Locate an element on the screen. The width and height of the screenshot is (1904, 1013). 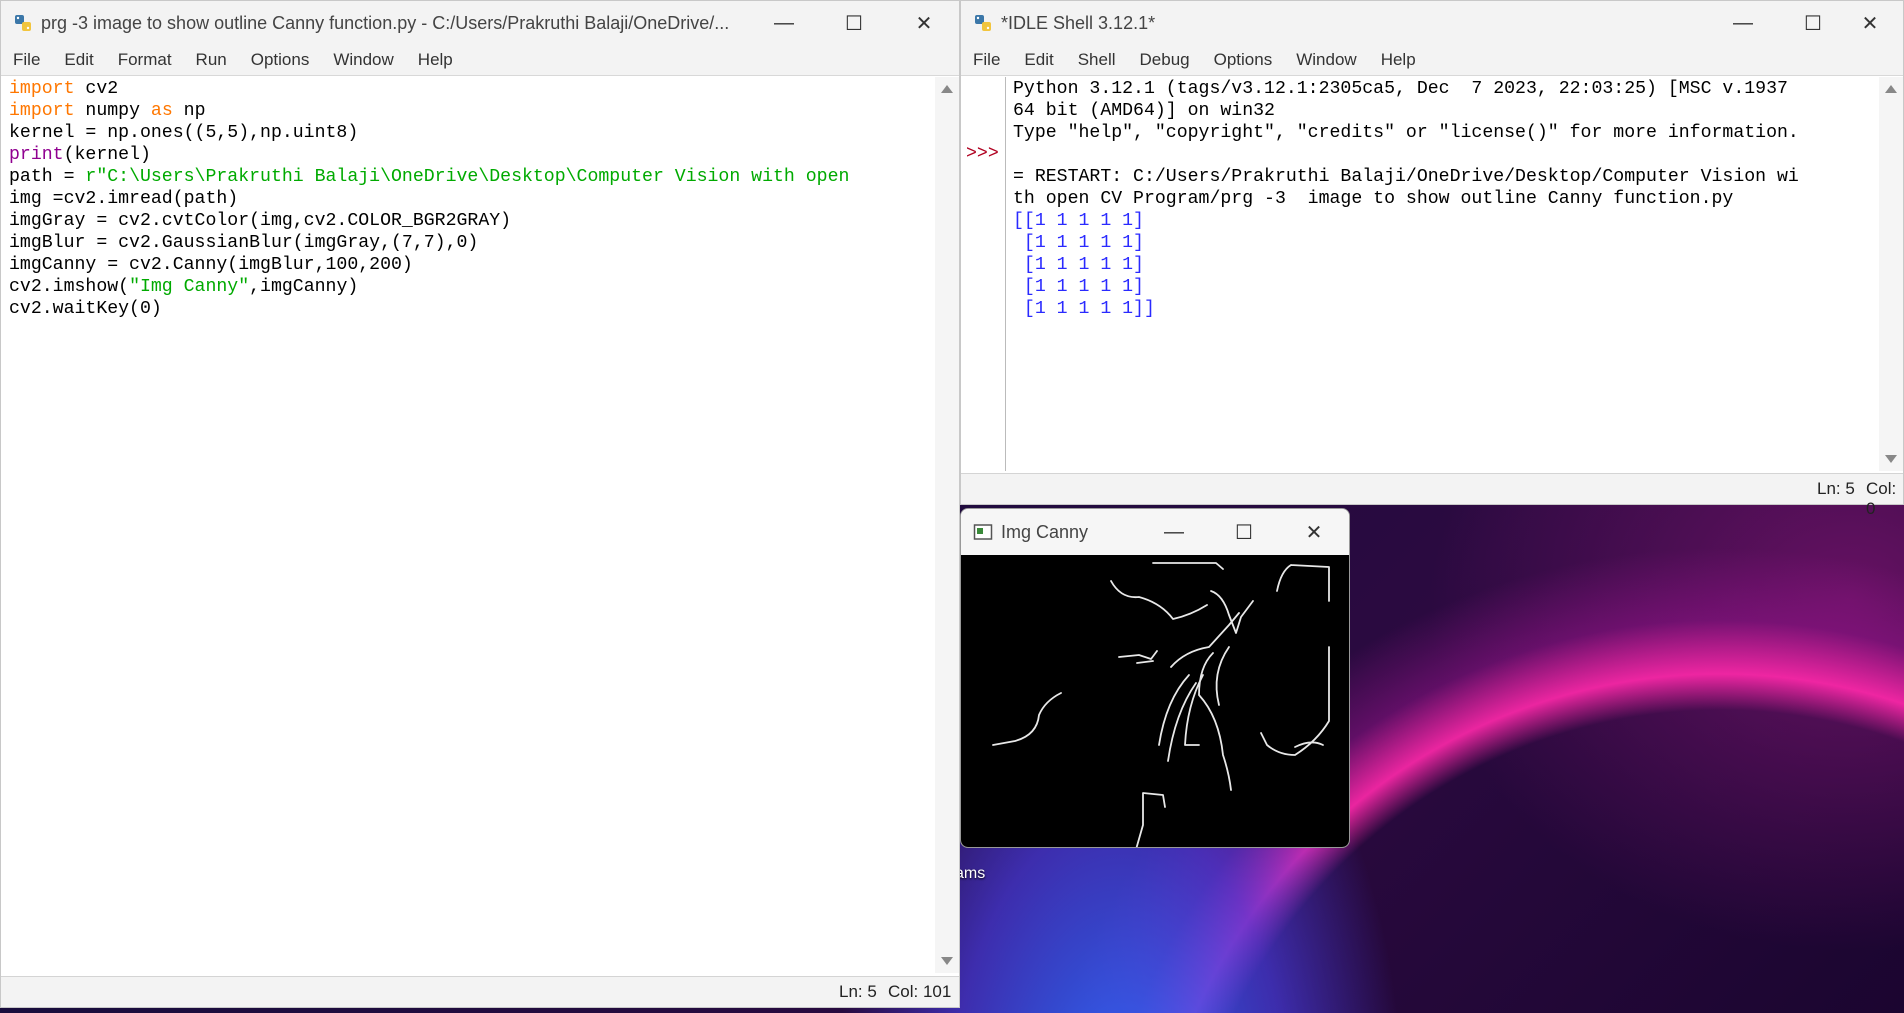
shell-line: [[1 1 1 1 1] is located at coordinates (1078, 221).